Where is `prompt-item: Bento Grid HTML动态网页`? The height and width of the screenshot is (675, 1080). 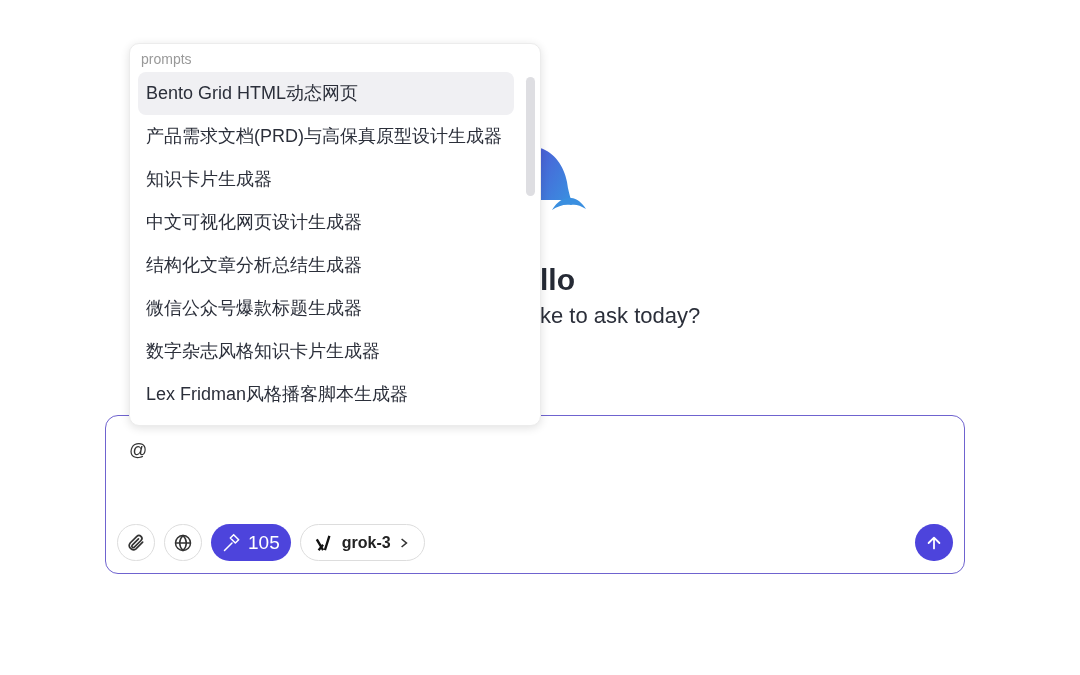 prompt-item: Bento Grid HTML动态网页 is located at coordinates (326, 93).